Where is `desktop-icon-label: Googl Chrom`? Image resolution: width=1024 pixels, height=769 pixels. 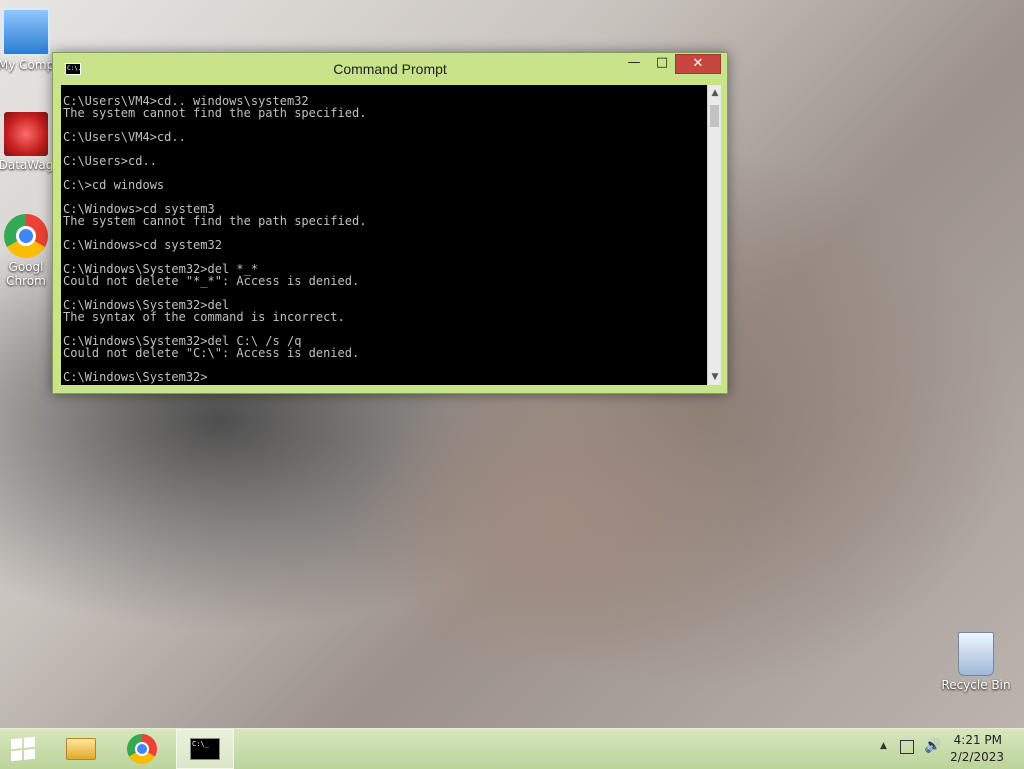 desktop-icon-label: Googl Chrom is located at coordinates (26, 274).